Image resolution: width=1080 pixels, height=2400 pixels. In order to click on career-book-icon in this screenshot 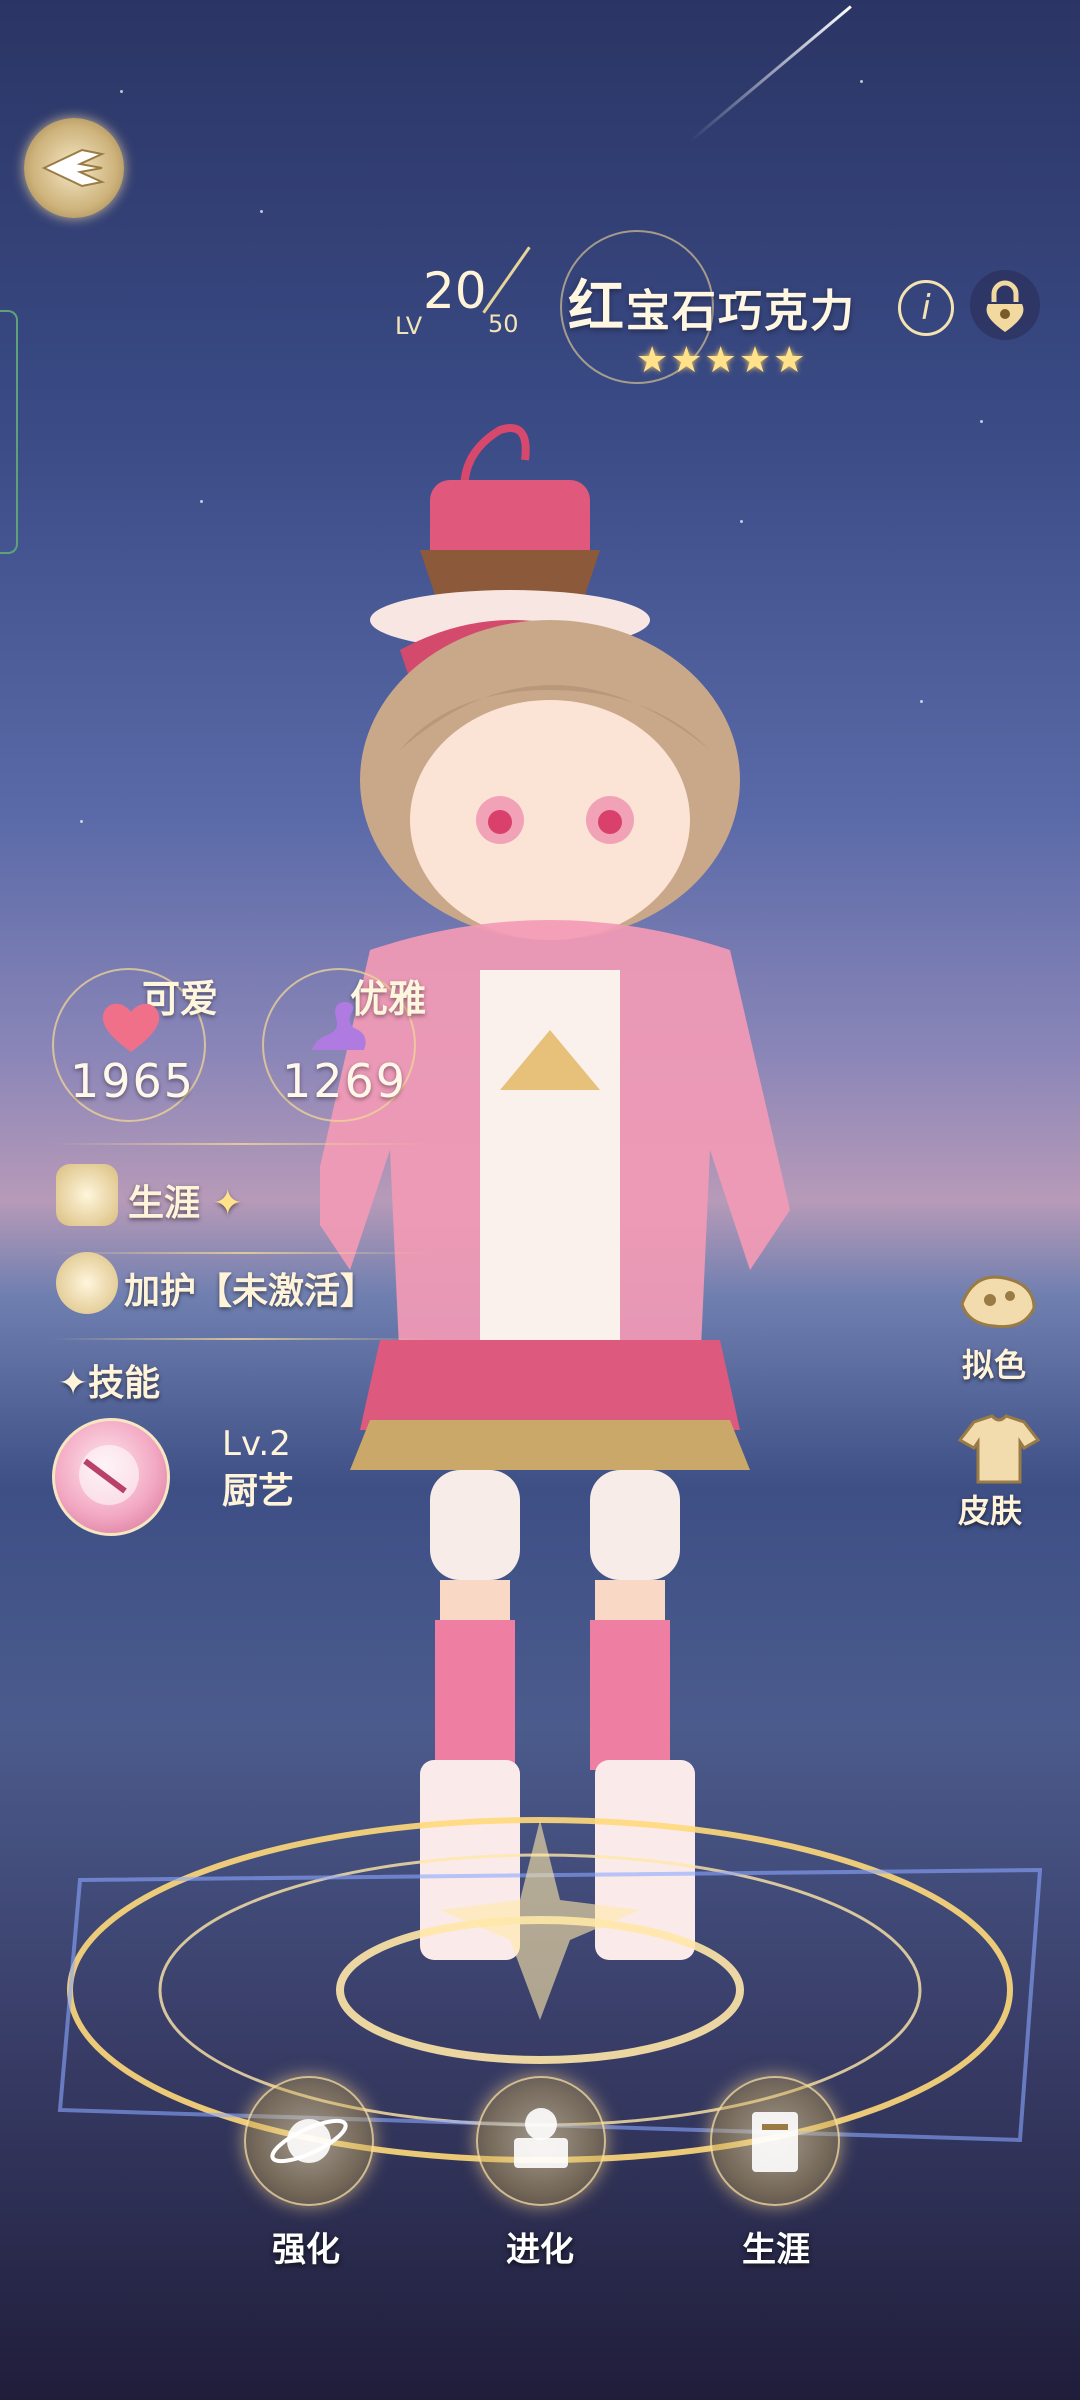, I will do `click(775, 2142)`.